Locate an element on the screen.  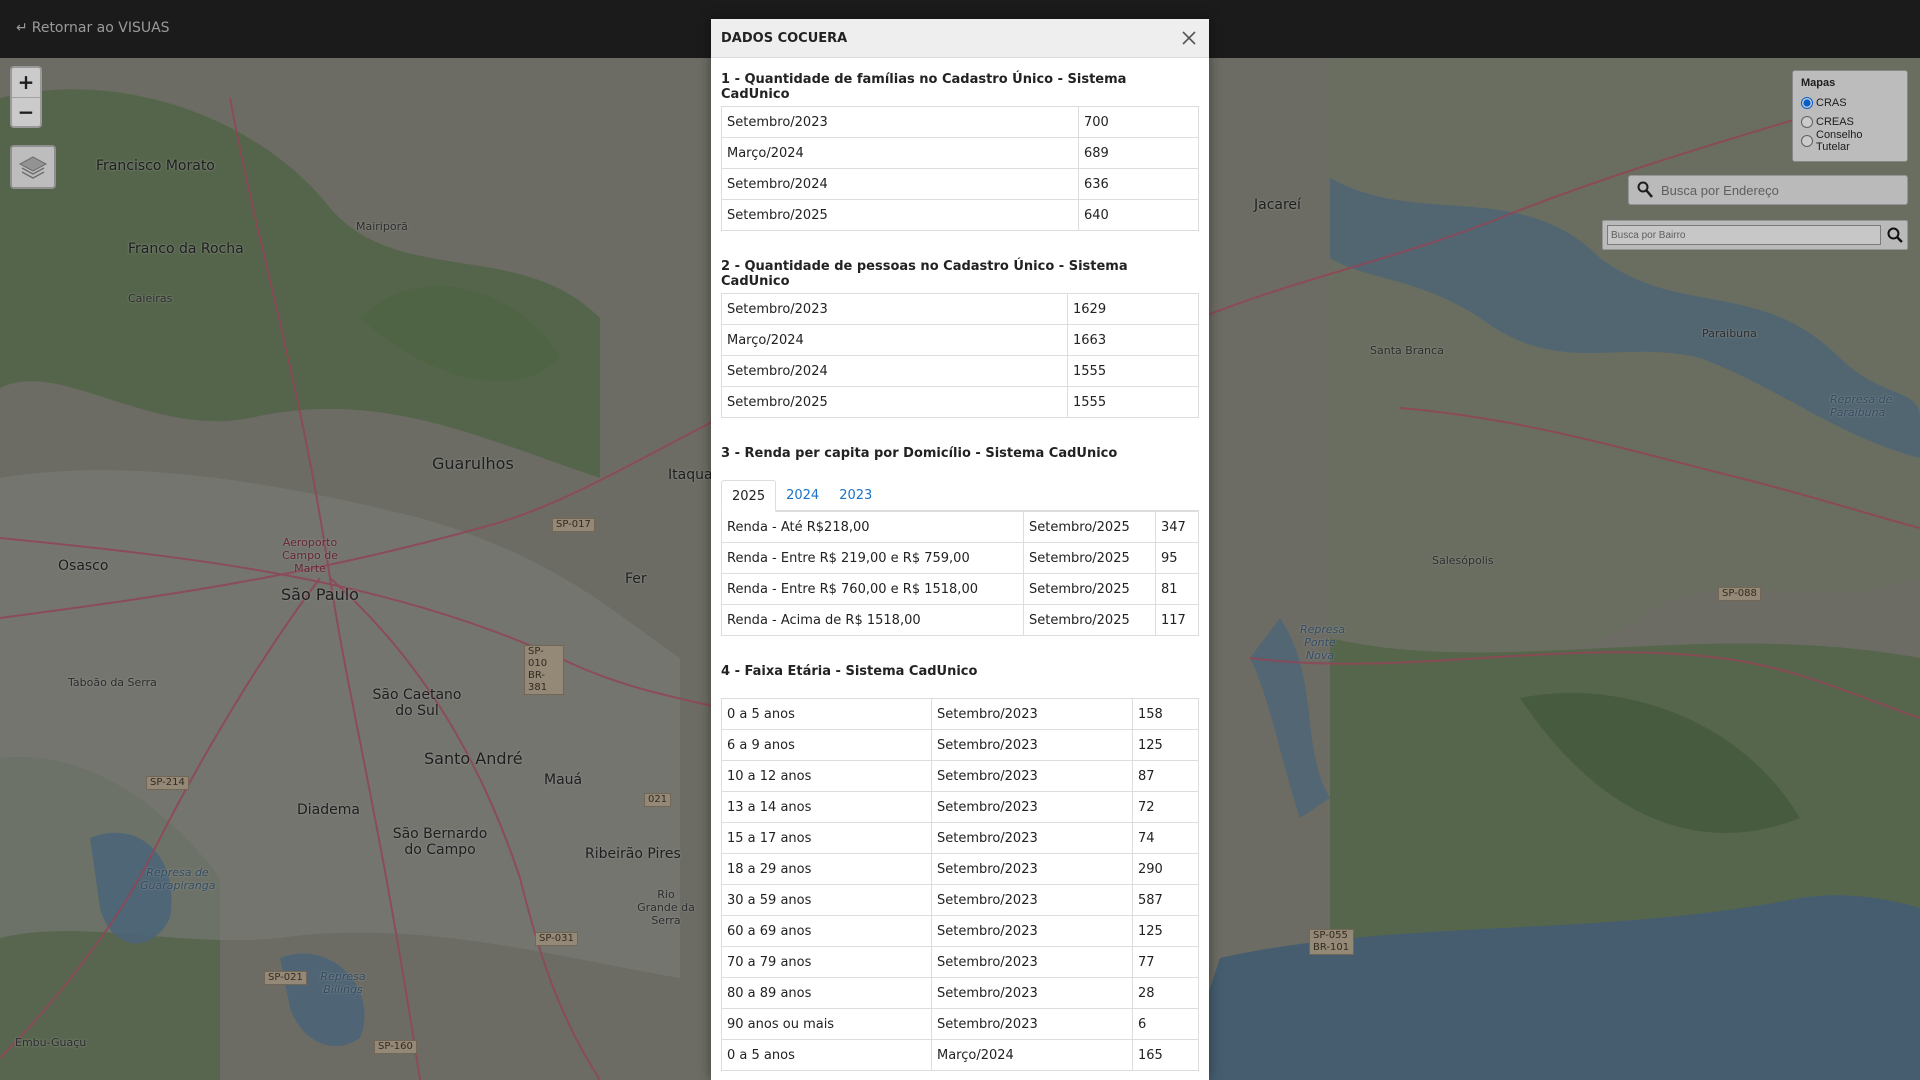
table-row: Setembro/2024 636 is located at coordinates (960, 184).